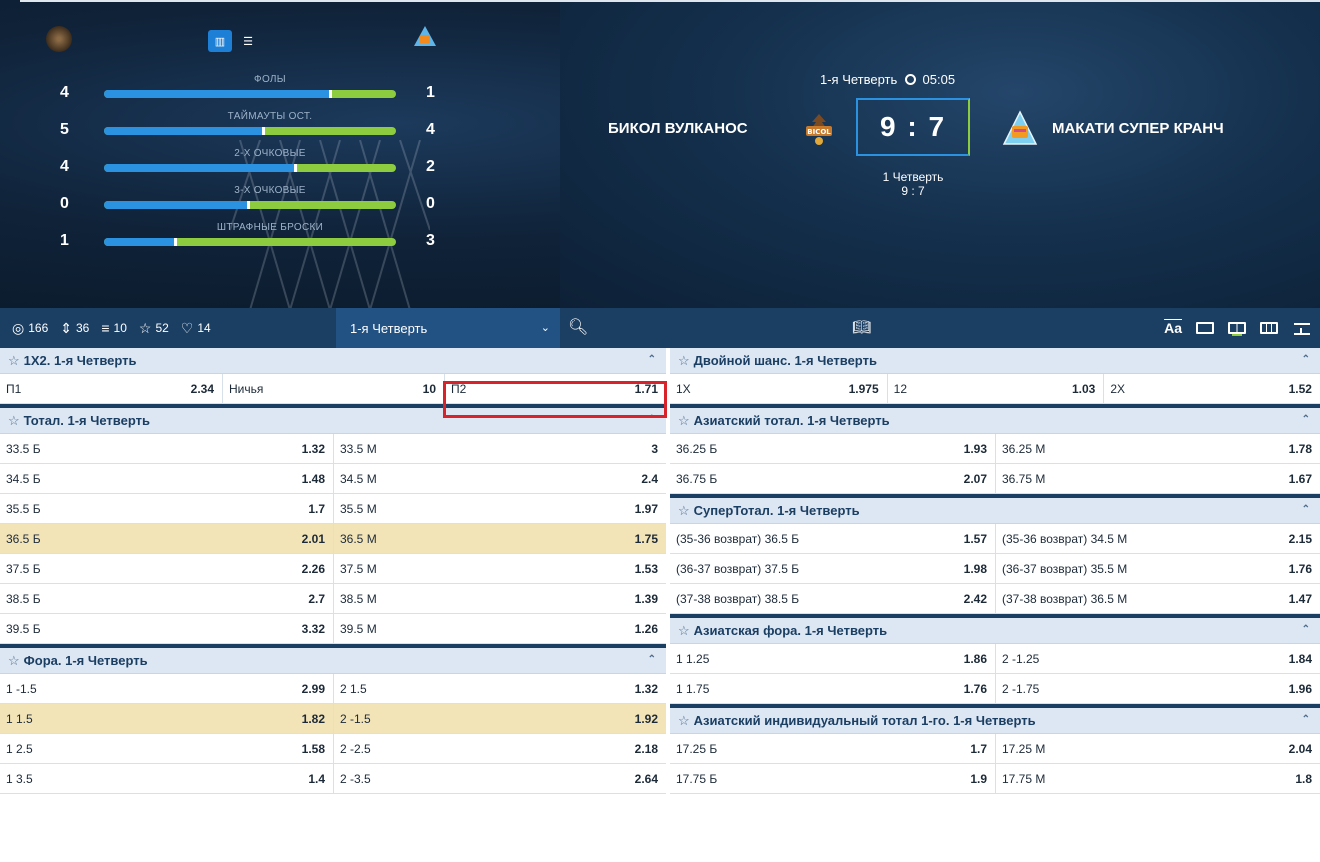 Image resolution: width=1320 pixels, height=862 pixels. Describe the element at coordinates (499, 719) in the screenshot. I see `odds-cell: 2 -1.5 1.92` at that location.